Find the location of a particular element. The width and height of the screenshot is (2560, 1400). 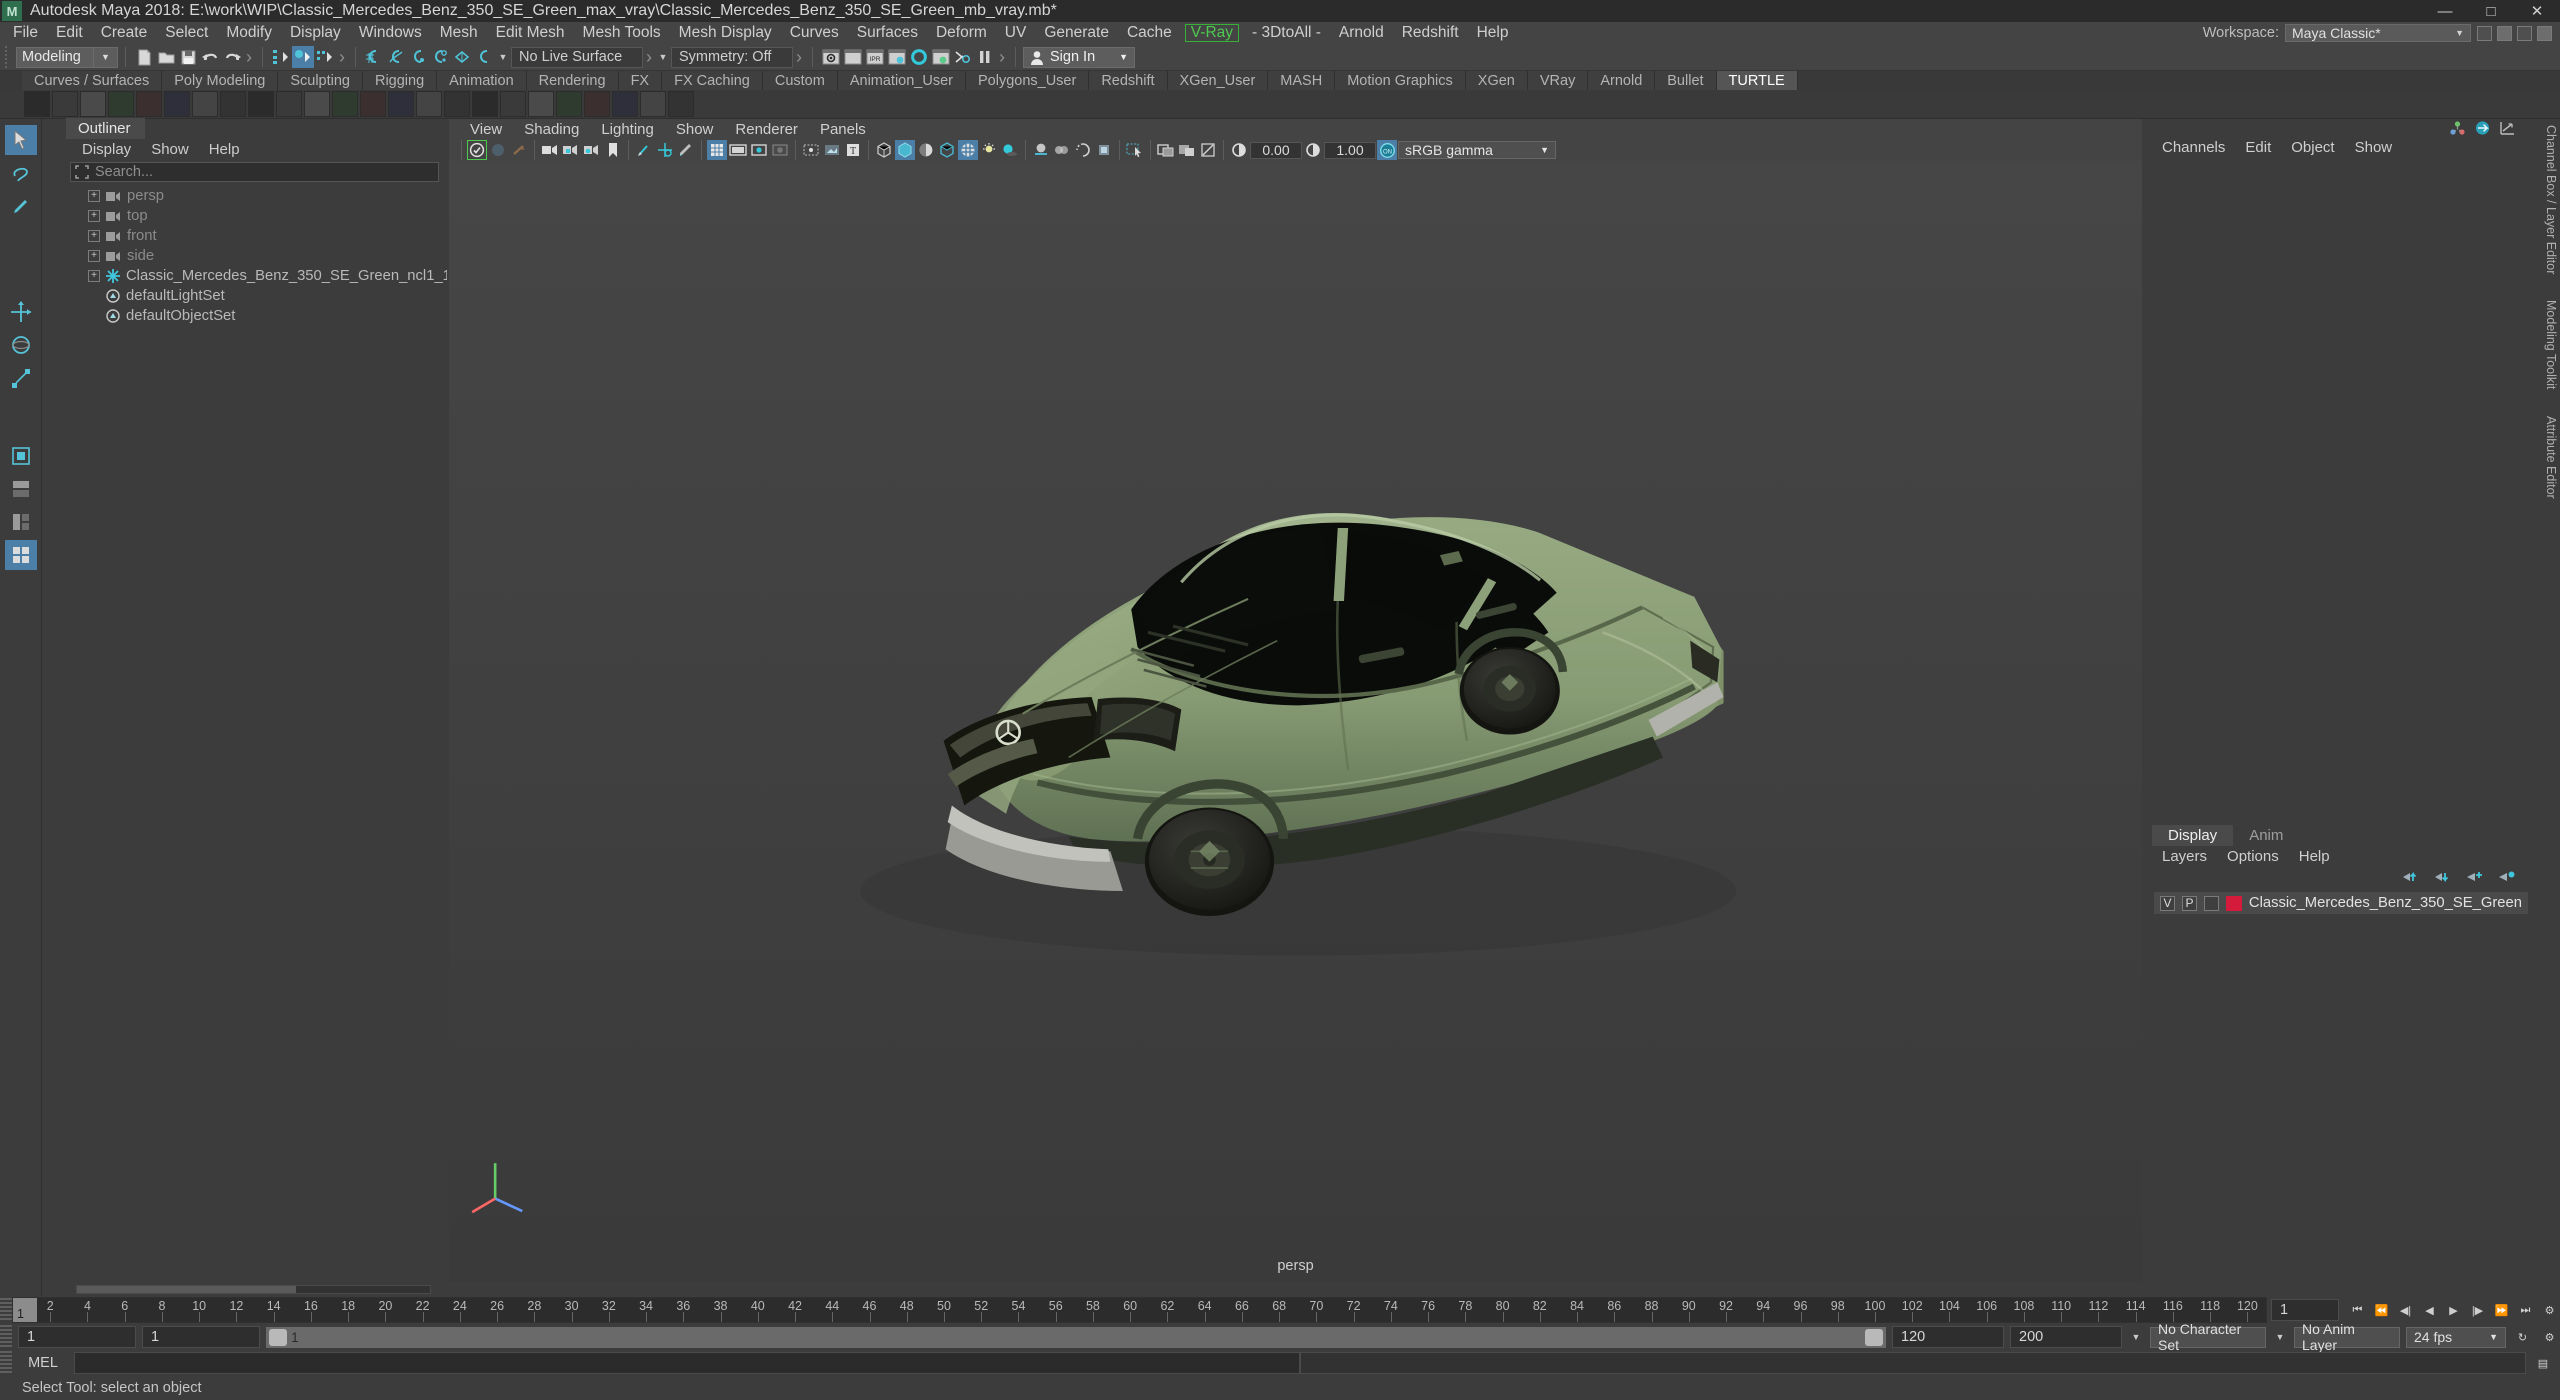

gamma-value: 1.00 is located at coordinates (1350, 150).